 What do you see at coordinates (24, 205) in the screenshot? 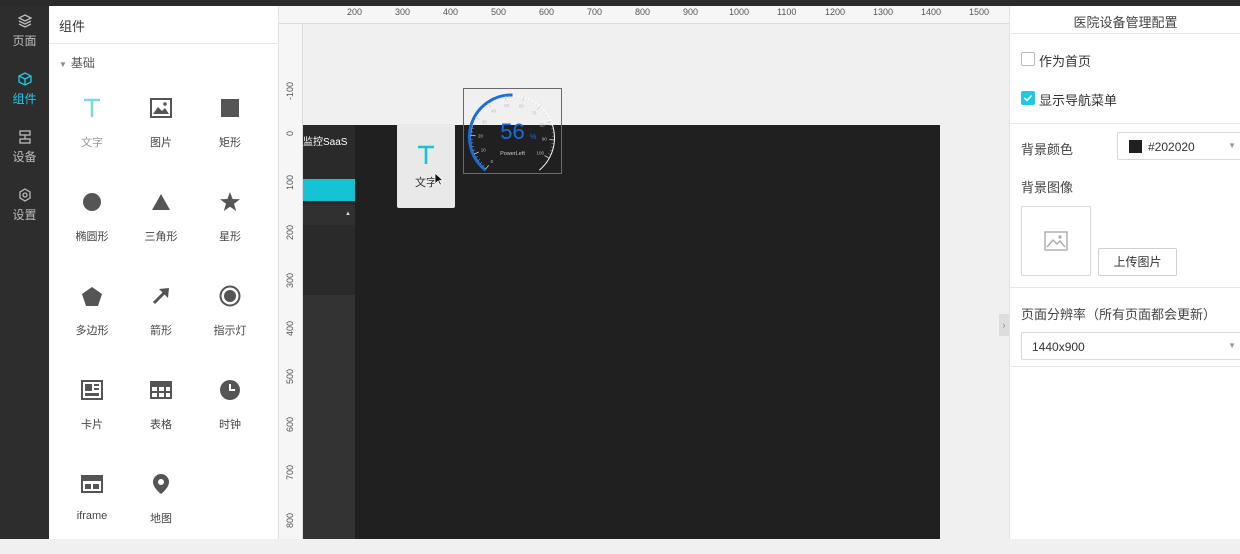
I see `rail-item-settings: 设置` at bounding box center [24, 205].